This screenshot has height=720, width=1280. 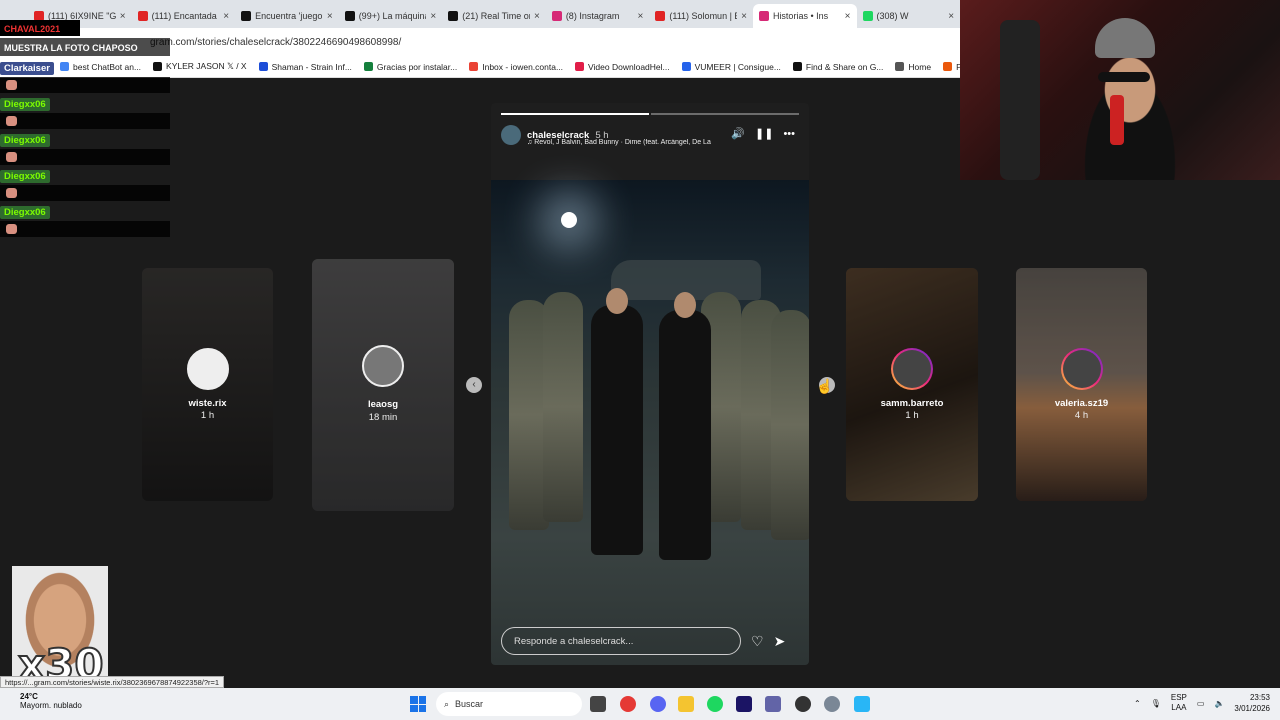 What do you see at coordinates (1252, 703) in the screenshot?
I see `clock: 23:53 3/01/2026` at bounding box center [1252, 703].